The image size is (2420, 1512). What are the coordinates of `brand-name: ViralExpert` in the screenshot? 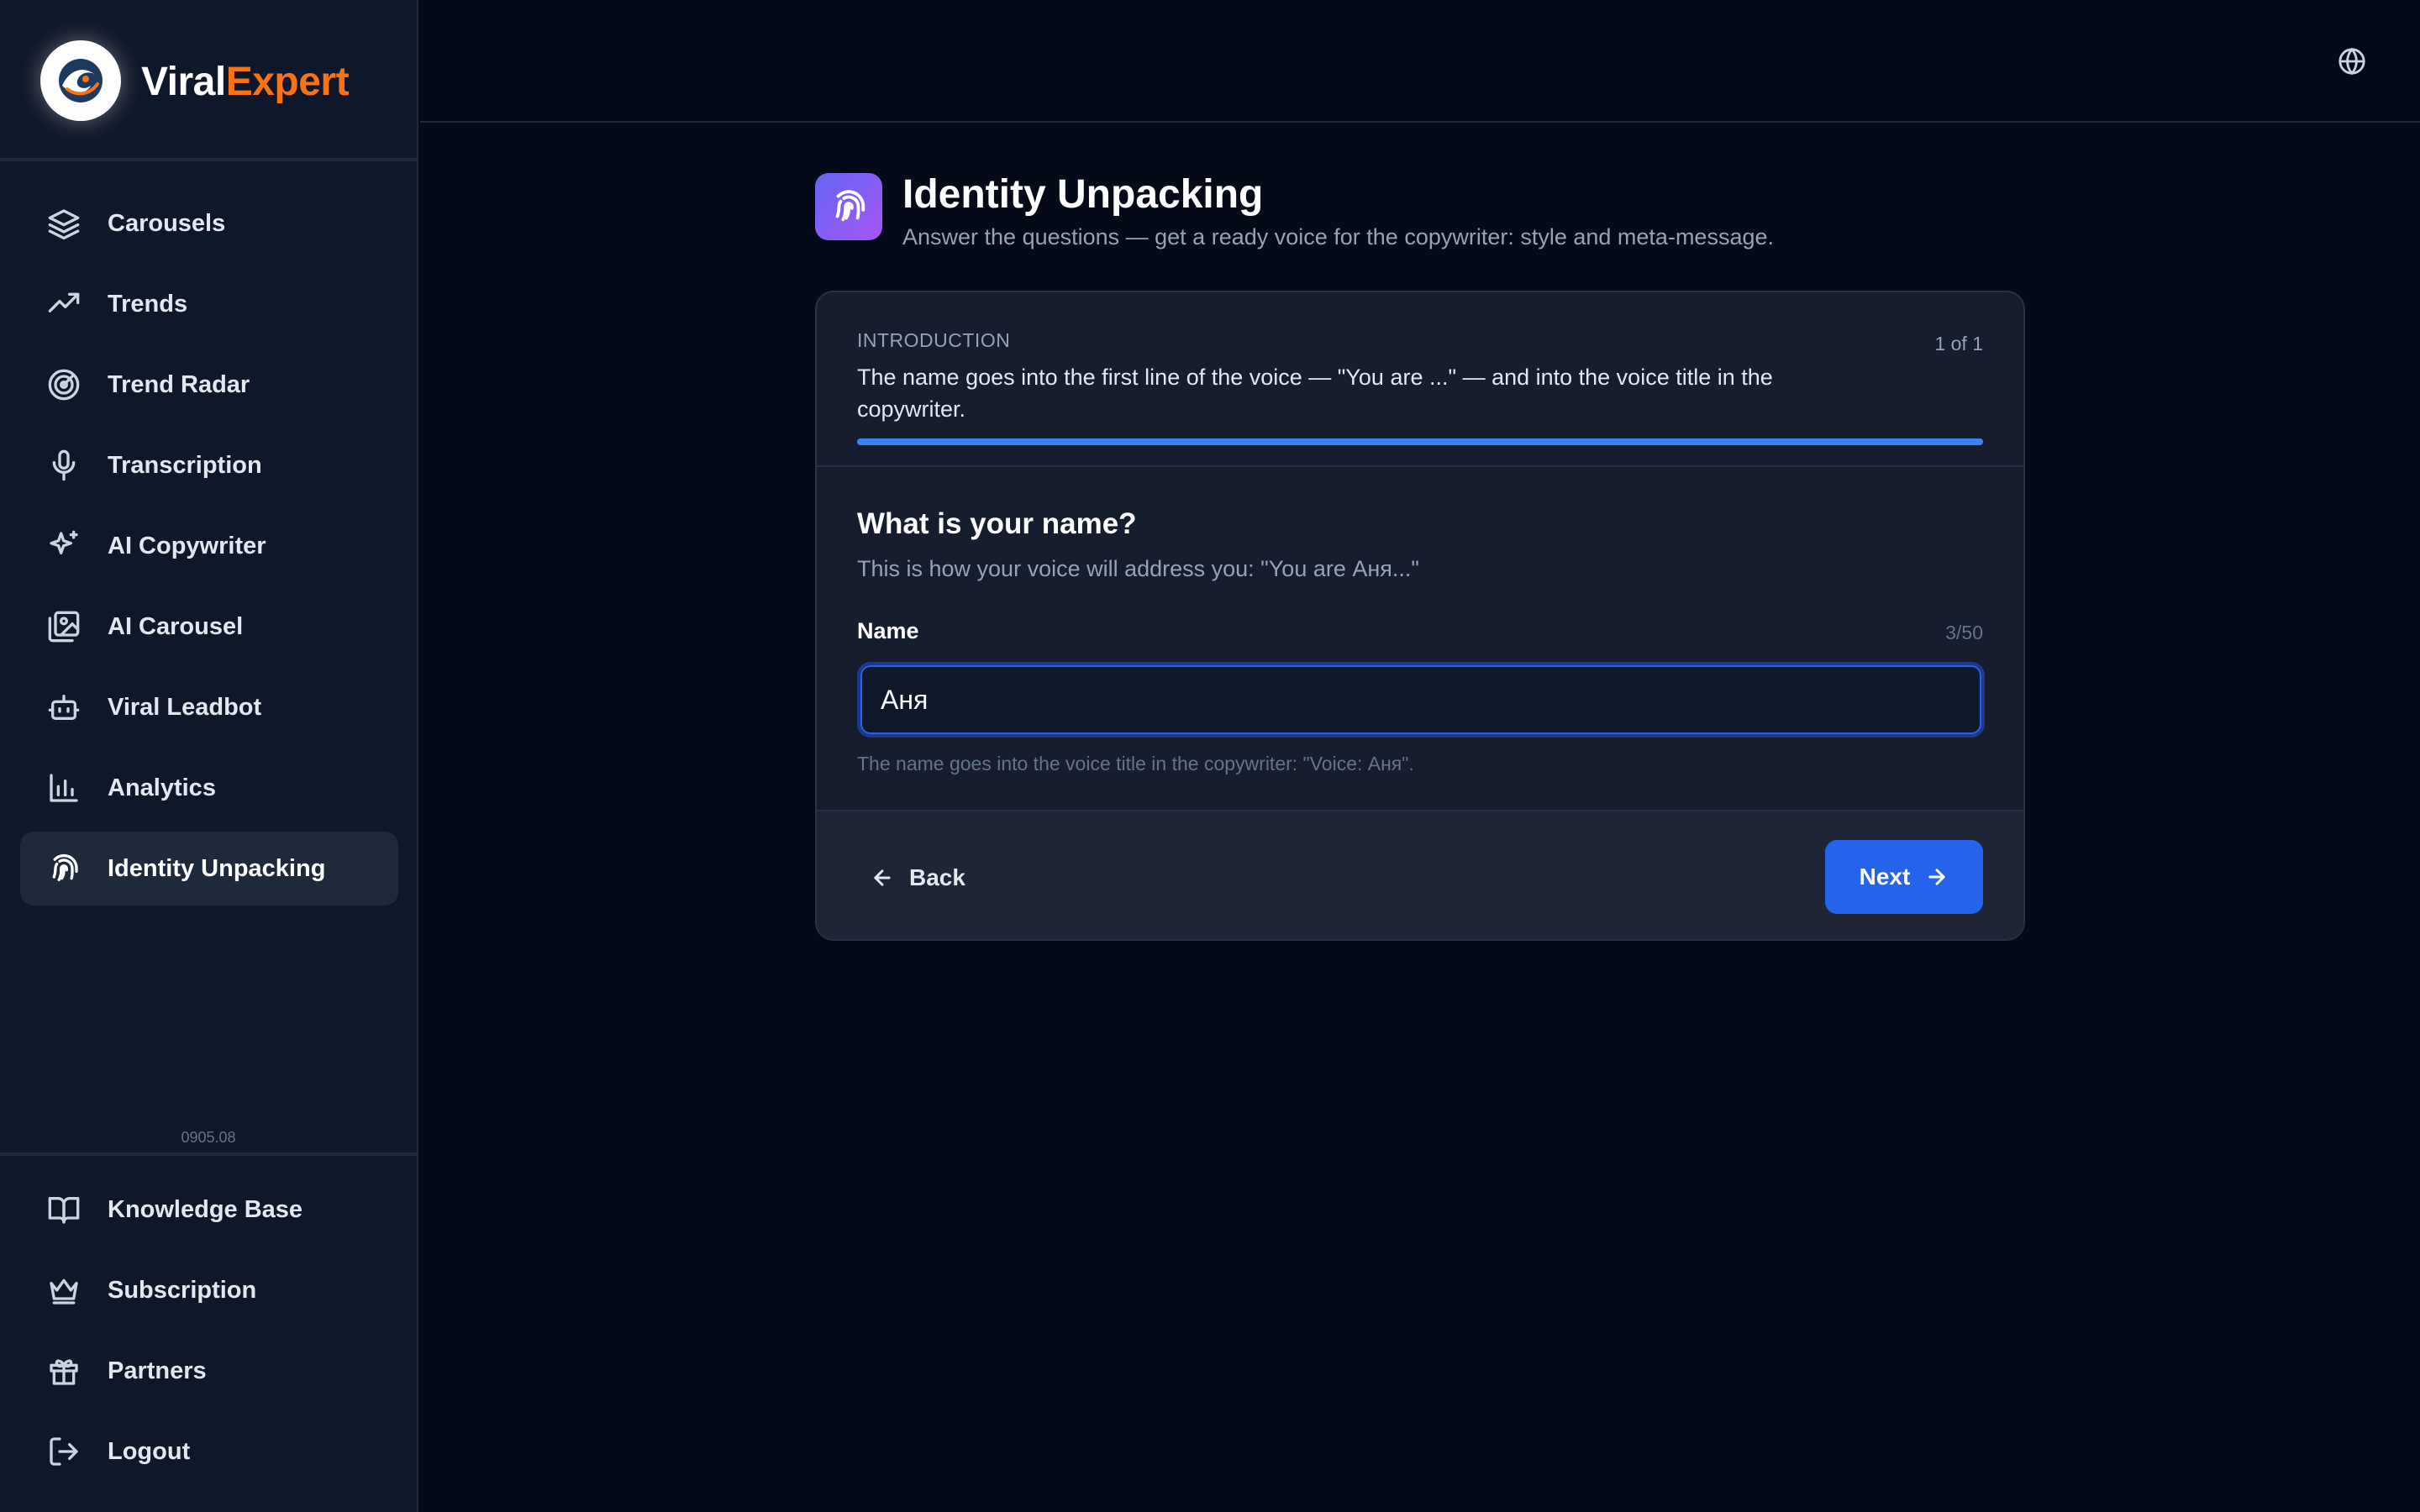 It's located at (246, 82).